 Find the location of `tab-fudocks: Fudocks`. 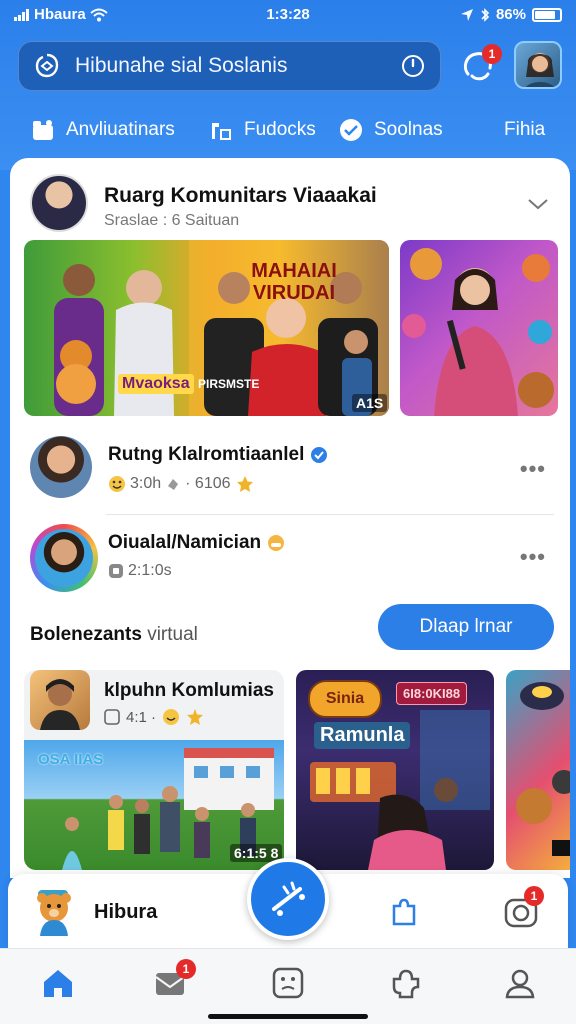

tab-fudocks: Fudocks is located at coordinates (262, 130).